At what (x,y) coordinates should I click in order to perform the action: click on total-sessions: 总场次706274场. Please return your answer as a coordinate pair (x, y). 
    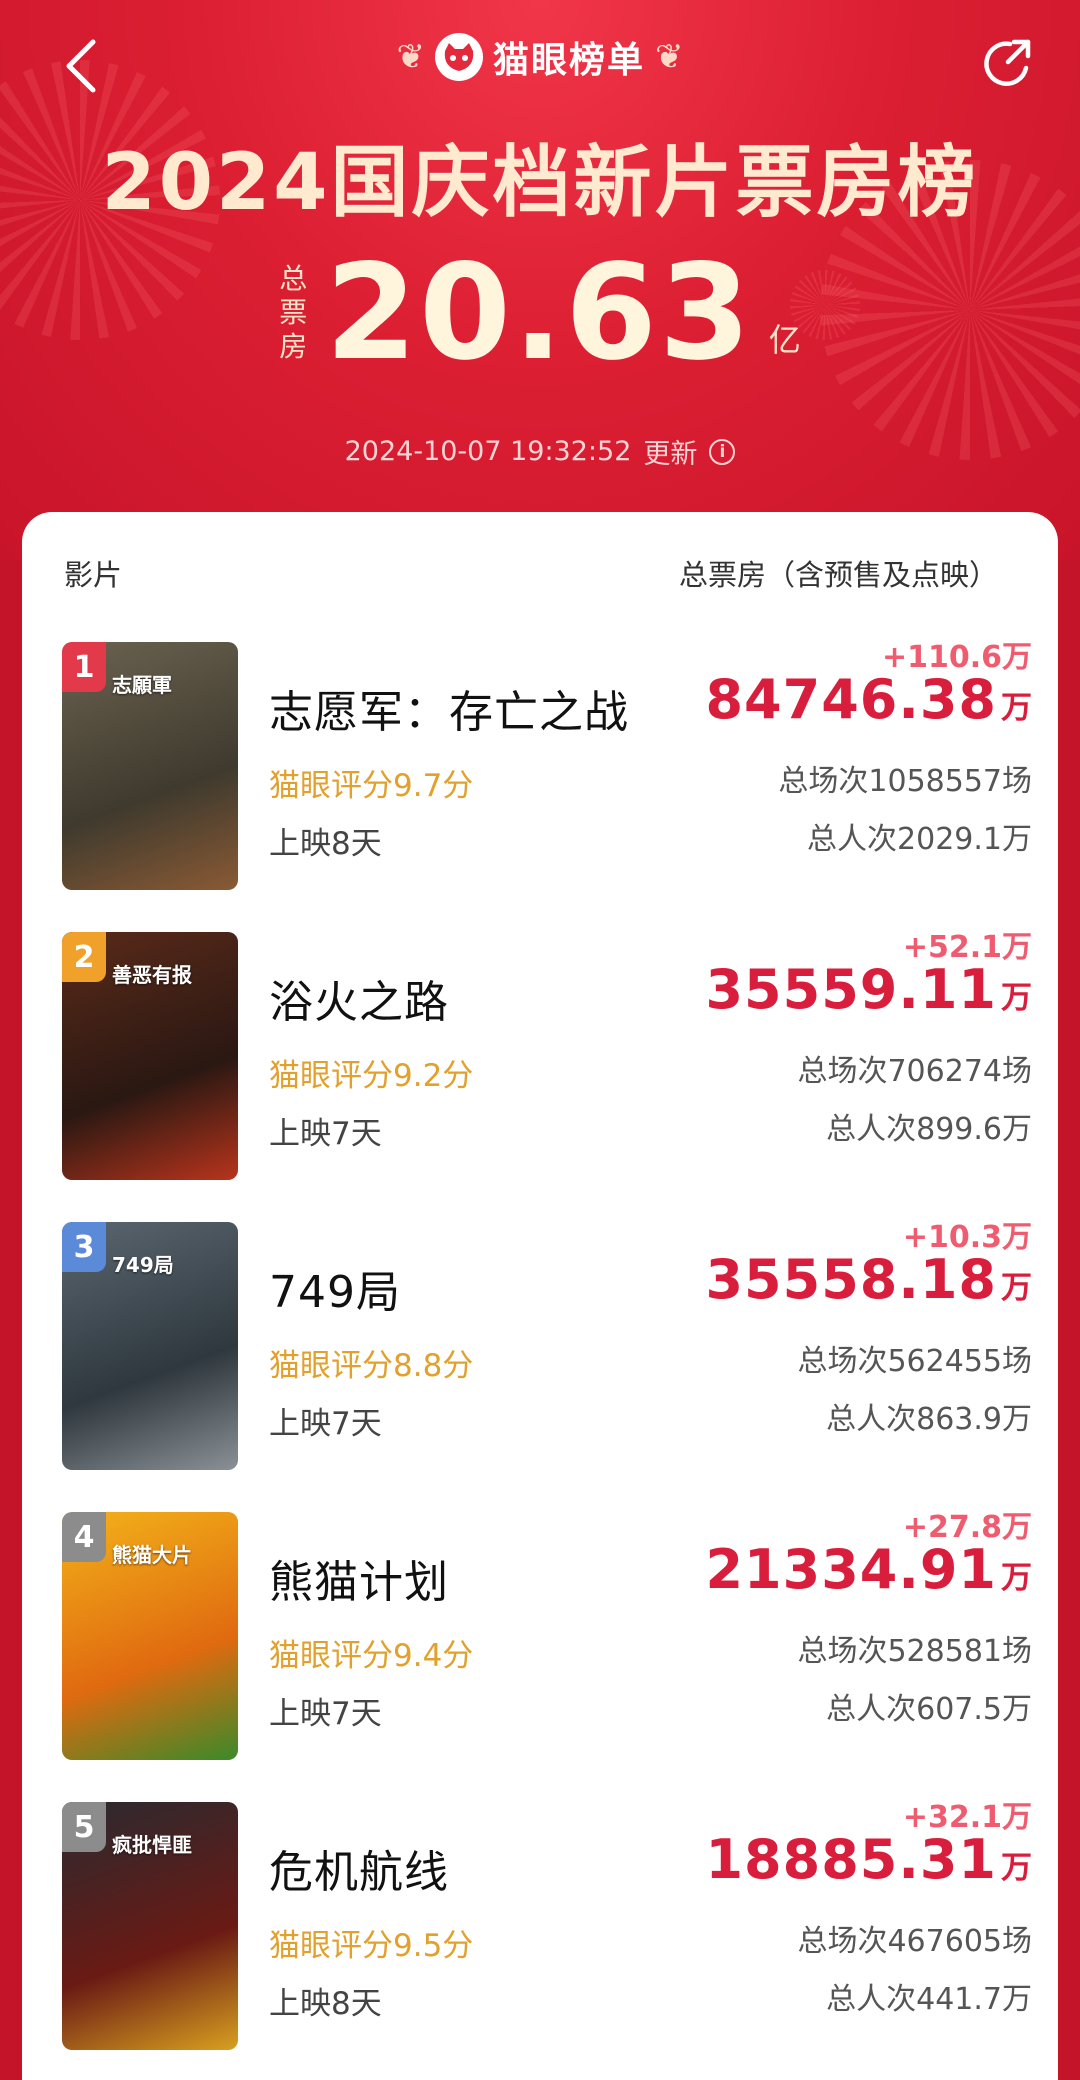
    Looking at the image, I should click on (914, 1071).